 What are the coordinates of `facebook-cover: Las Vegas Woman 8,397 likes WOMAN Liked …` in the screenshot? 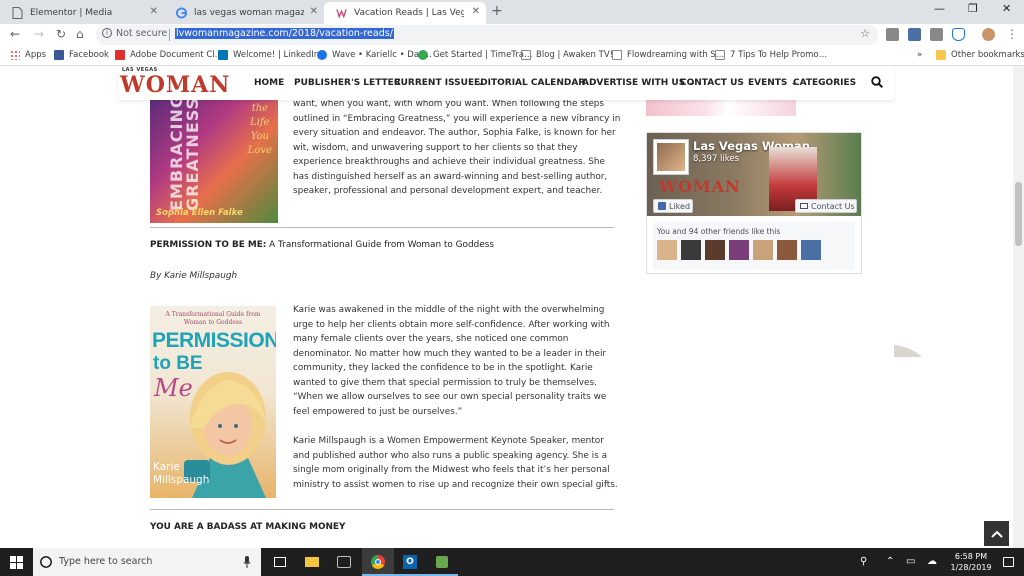 It's located at (754, 174).